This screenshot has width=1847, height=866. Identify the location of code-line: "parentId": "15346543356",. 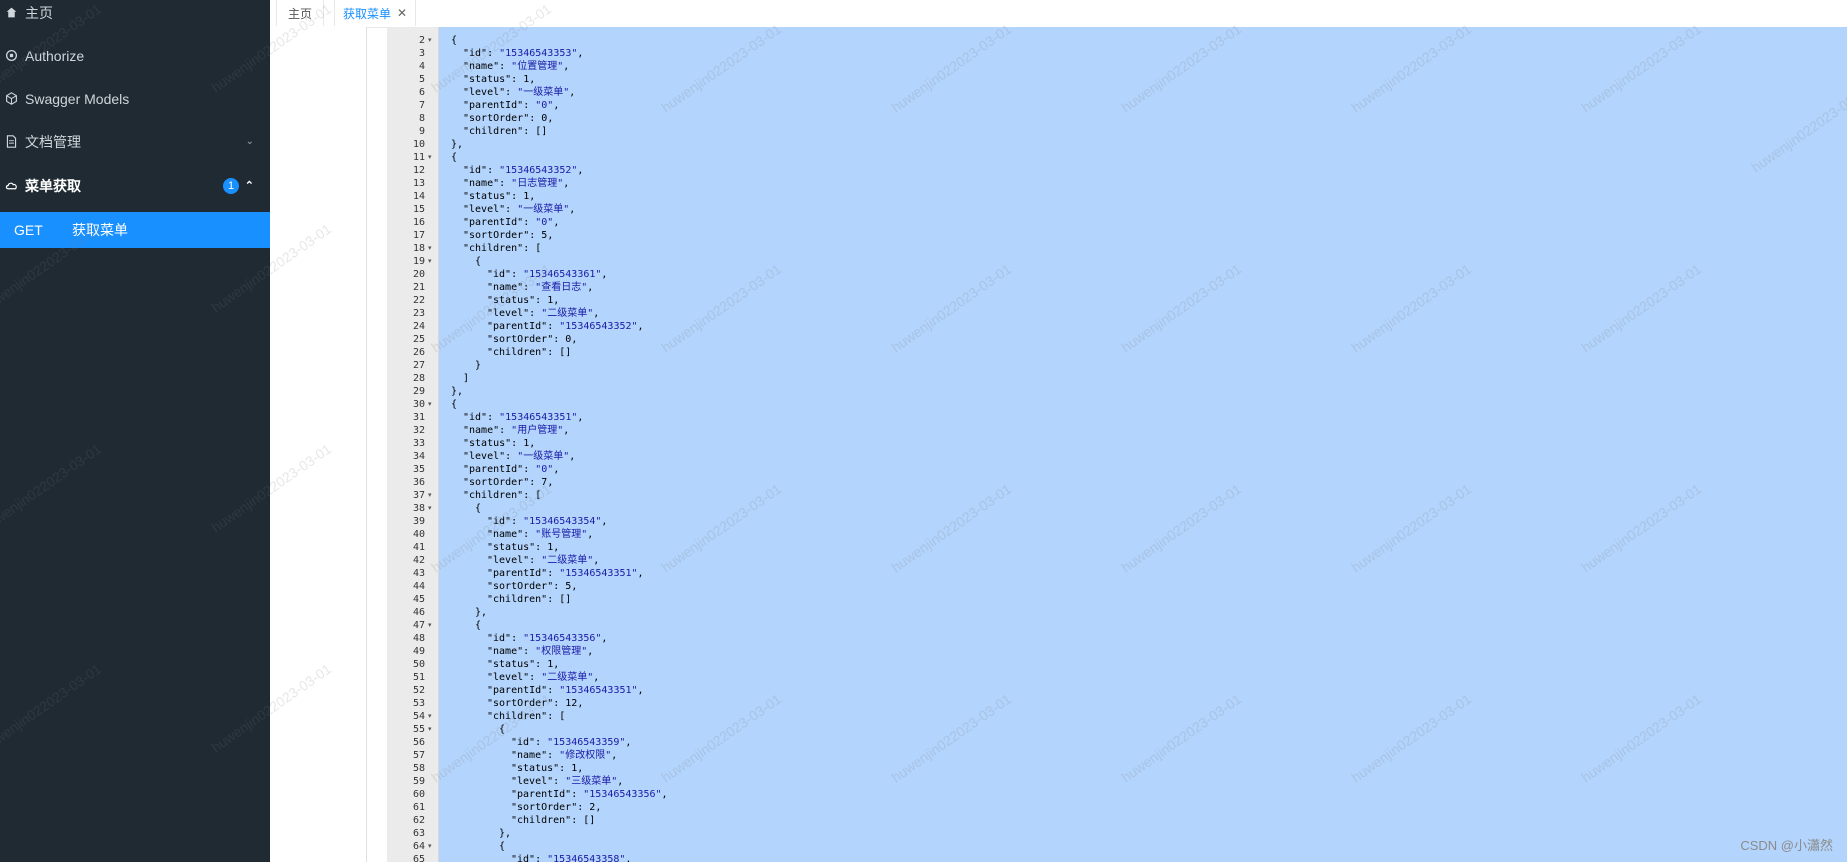
(589, 794).